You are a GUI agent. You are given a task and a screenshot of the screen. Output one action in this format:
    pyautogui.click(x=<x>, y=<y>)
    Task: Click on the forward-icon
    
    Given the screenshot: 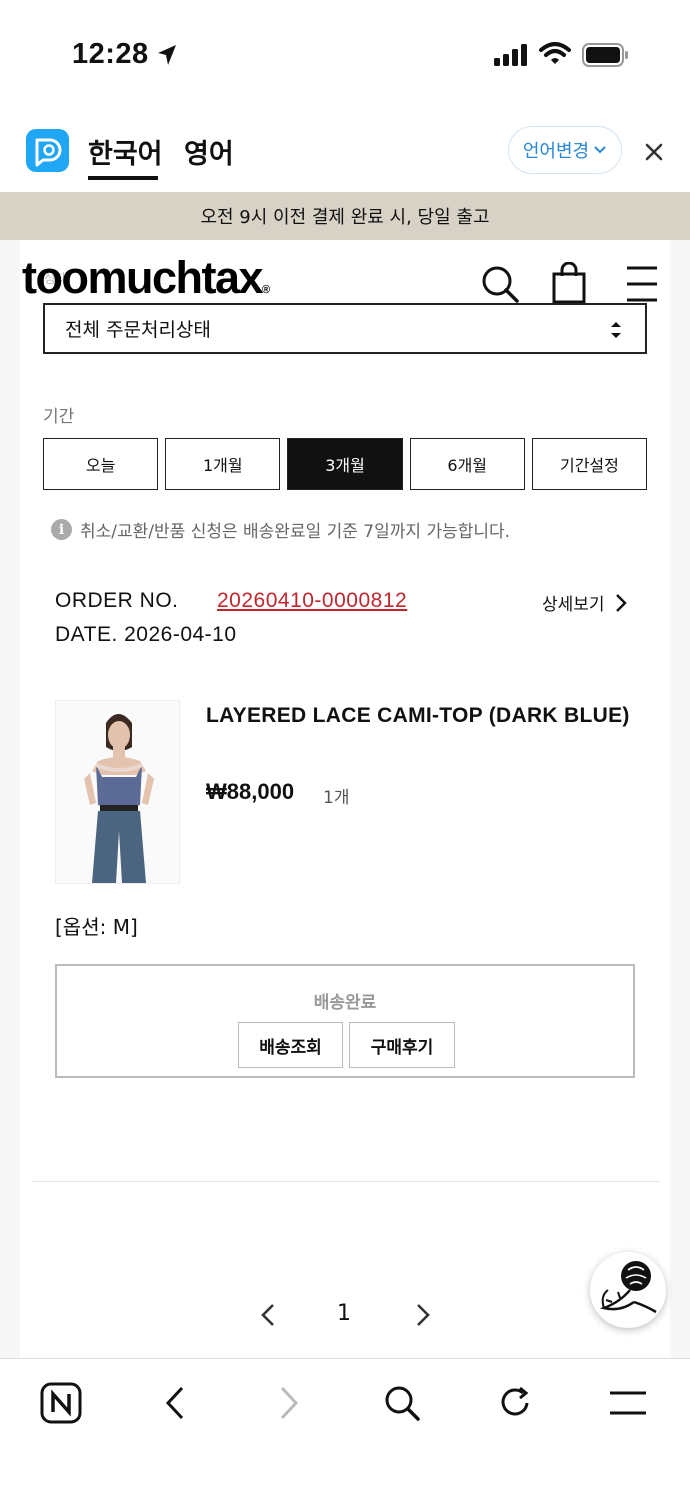 What is the action you would take?
    pyautogui.click(x=289, y=1403)
    